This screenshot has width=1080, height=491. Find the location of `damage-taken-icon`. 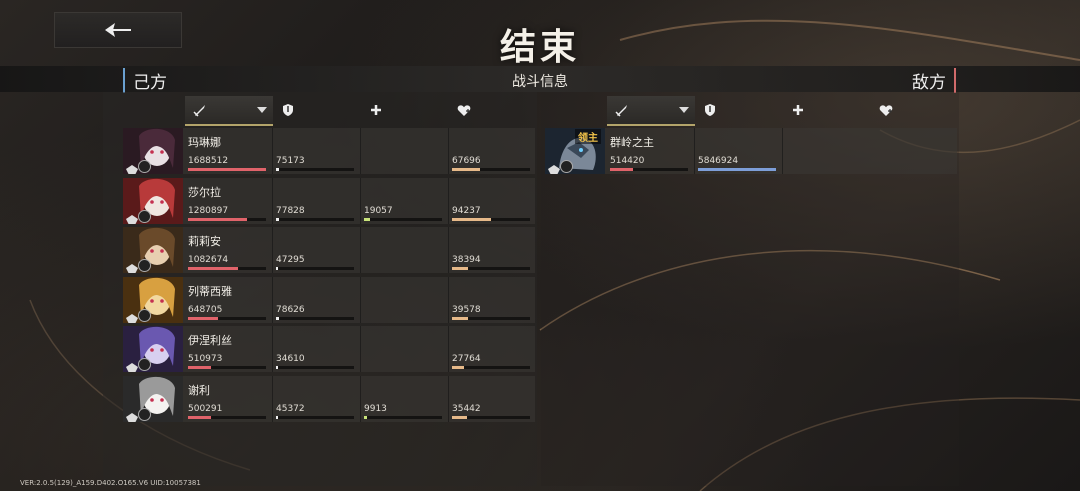

damage-taken-icon is located at coordinates (710, 111).